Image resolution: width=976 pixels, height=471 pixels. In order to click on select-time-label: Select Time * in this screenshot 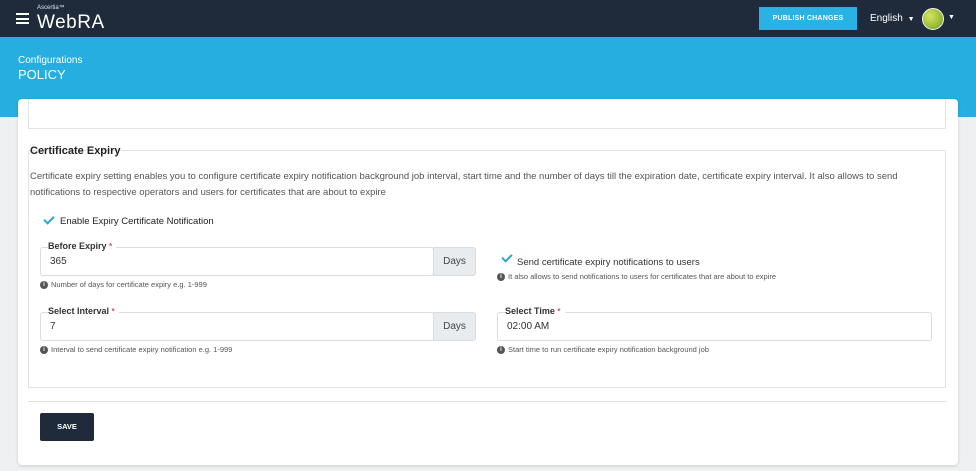, I will do `click(535, 311)`.